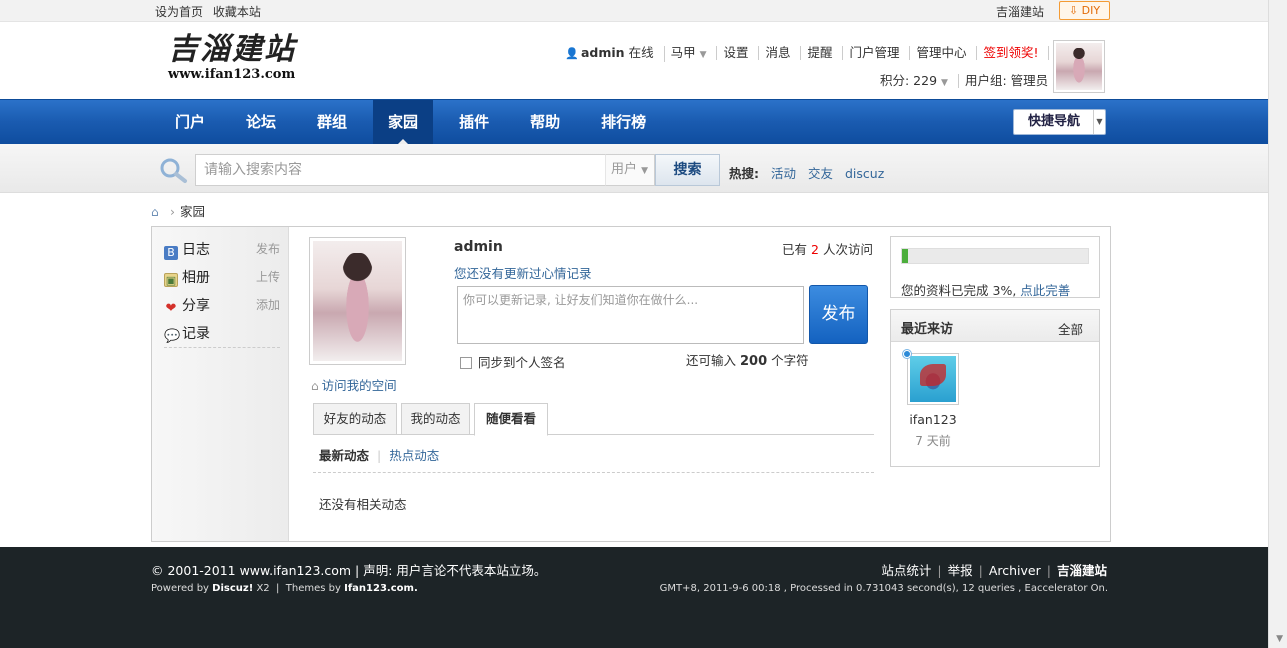 The width and height of the screenshot is (1287, 648). What do you see at coordinates (1082, 570) in the screenshot?
I see `footer-site-link: 吉淄建站` at bounding box center [1082, 570].